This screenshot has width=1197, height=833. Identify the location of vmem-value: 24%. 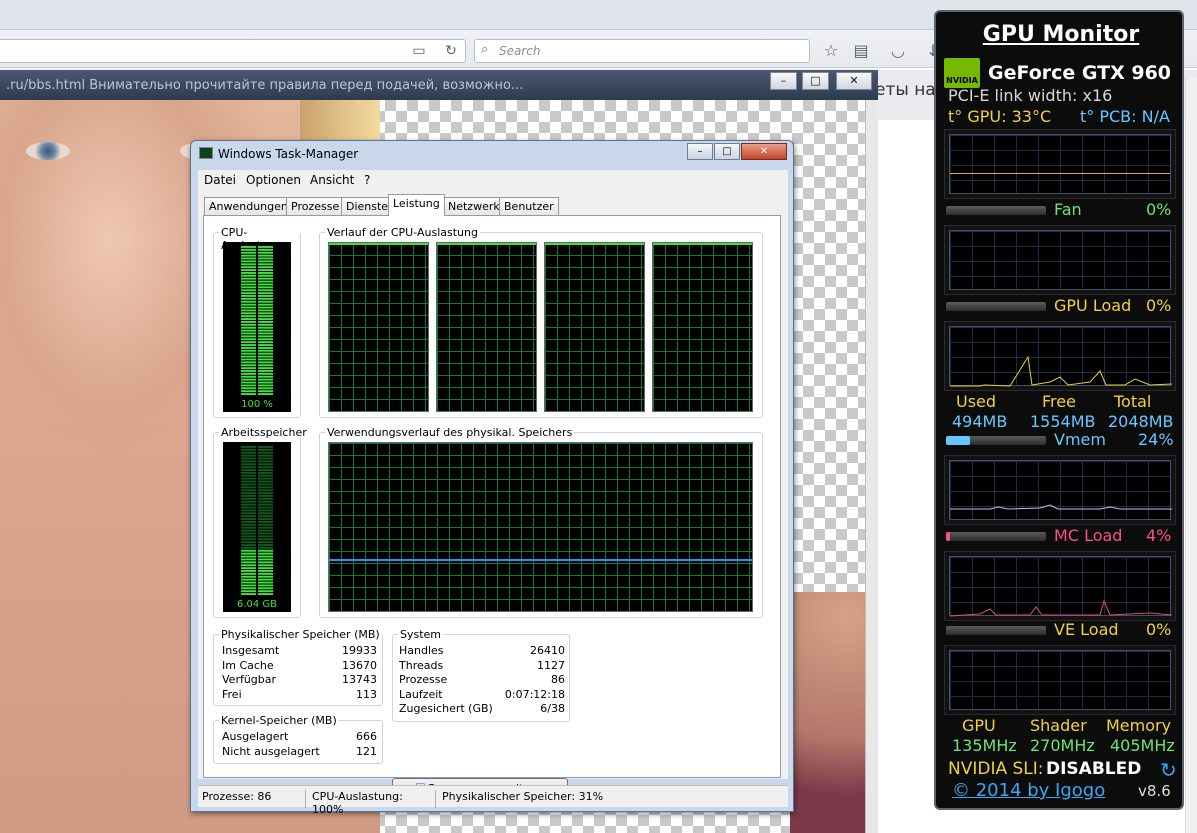
(1156, 439).